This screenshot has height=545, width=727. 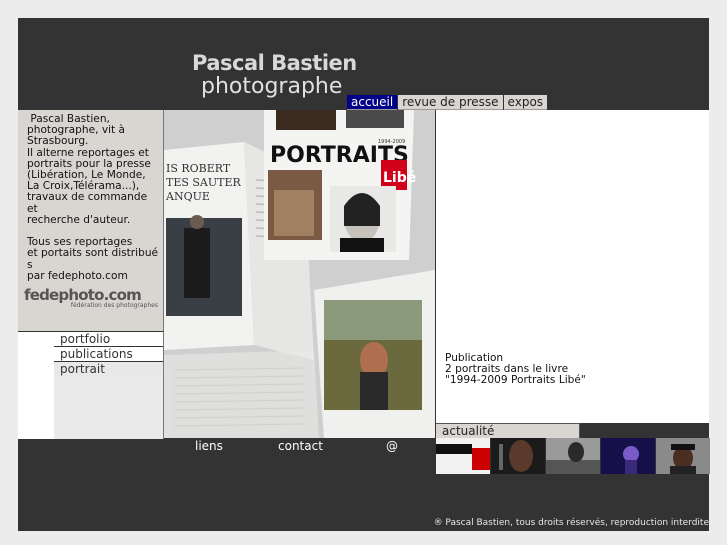 I want to click on nav-item-portfolio: portfolio, so click(x=108, y=339).